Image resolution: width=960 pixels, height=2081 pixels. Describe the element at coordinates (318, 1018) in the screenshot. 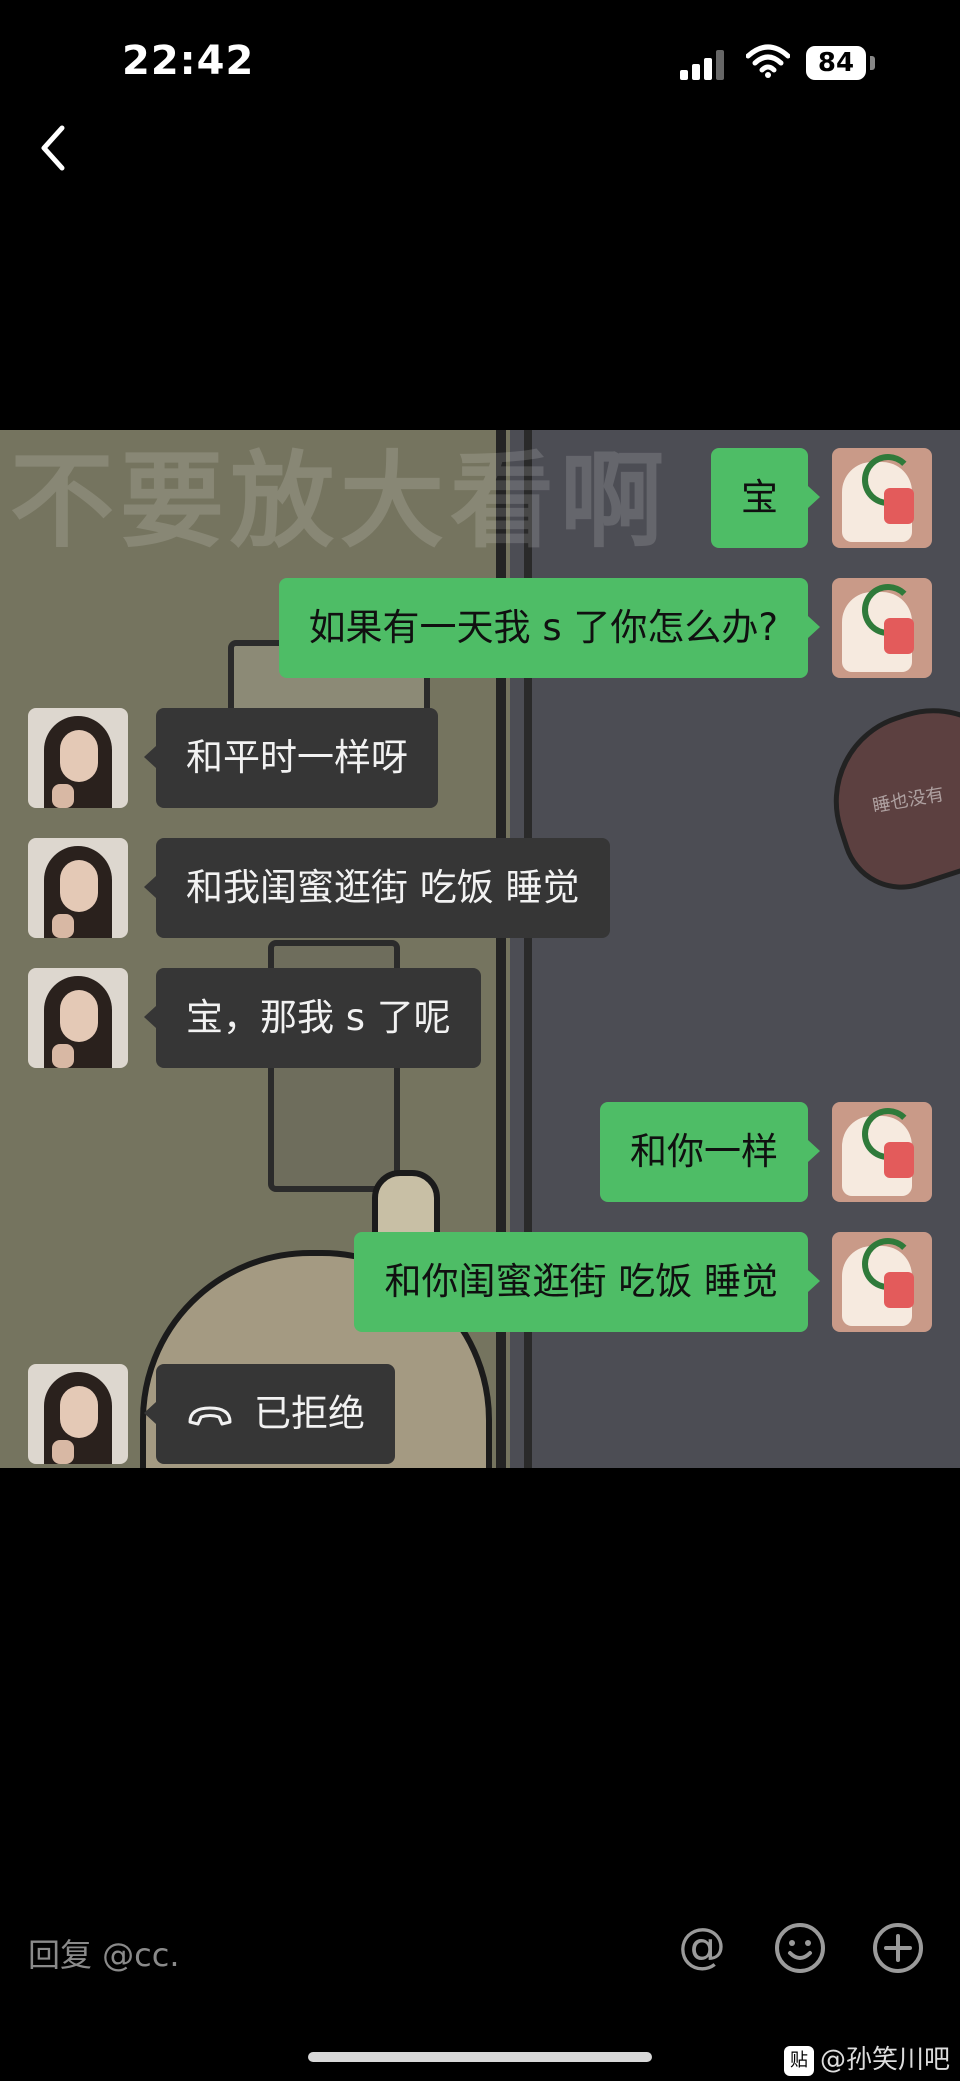

I see `message-bubble-them: 宝，那我 s 了呢` at that location.